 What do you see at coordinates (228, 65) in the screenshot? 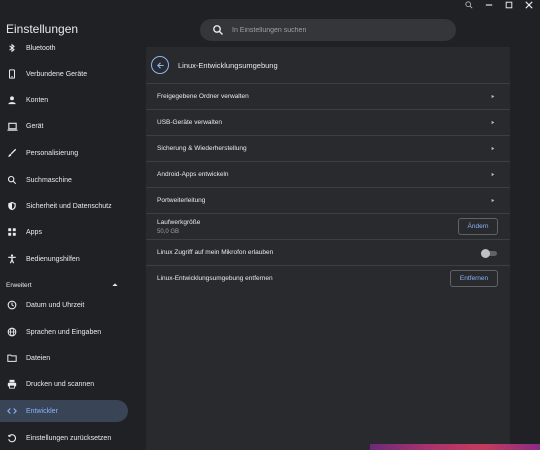
I see `page-title: Linux-Entwicklungsumgebung` at bounding box center [228, 65].